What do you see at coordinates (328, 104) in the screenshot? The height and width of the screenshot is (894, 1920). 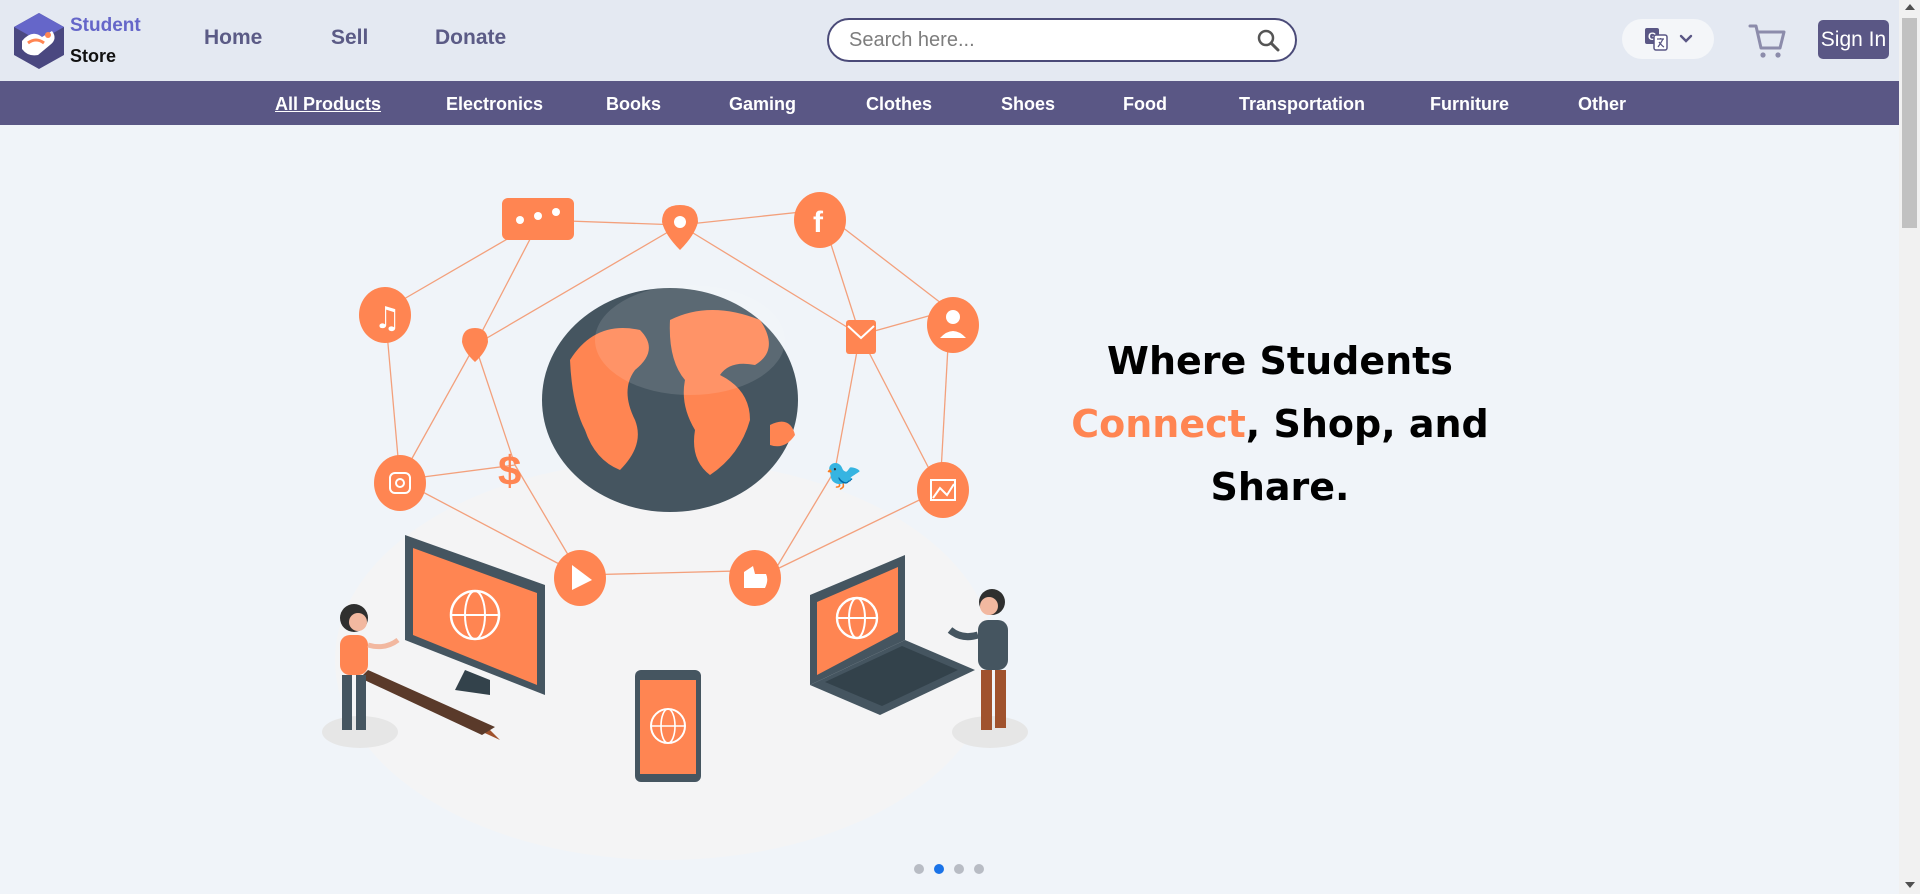 I see `category-all-products: All Products` at bounding box center [328, 104].